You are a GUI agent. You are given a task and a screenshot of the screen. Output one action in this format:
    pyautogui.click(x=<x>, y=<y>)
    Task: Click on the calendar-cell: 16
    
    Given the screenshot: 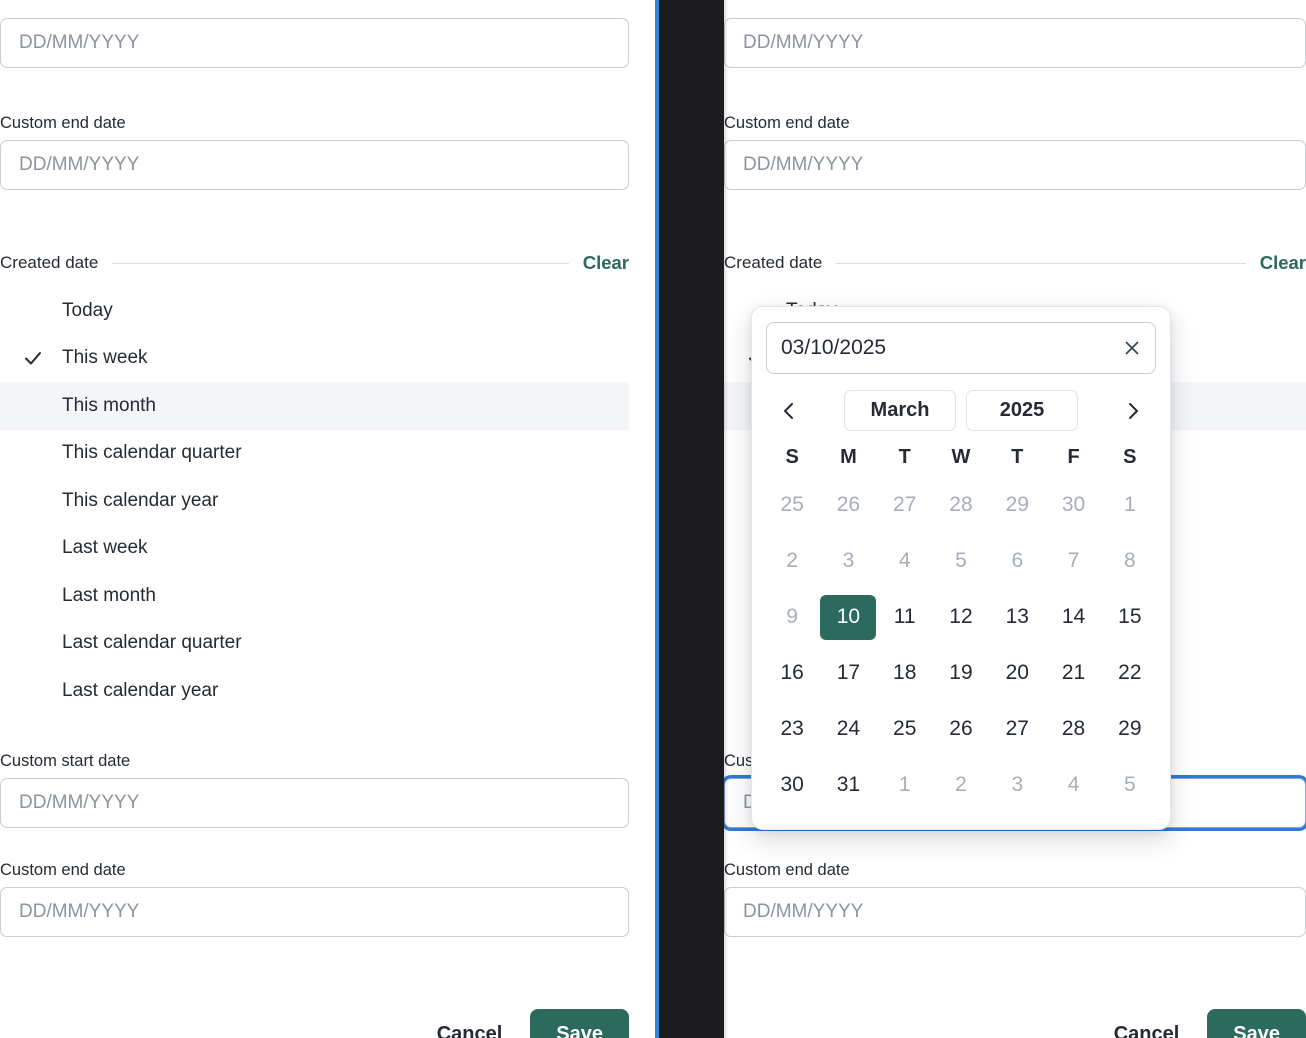 What is the action you would take?
    pyautogui.click(x=792, y=673)
    